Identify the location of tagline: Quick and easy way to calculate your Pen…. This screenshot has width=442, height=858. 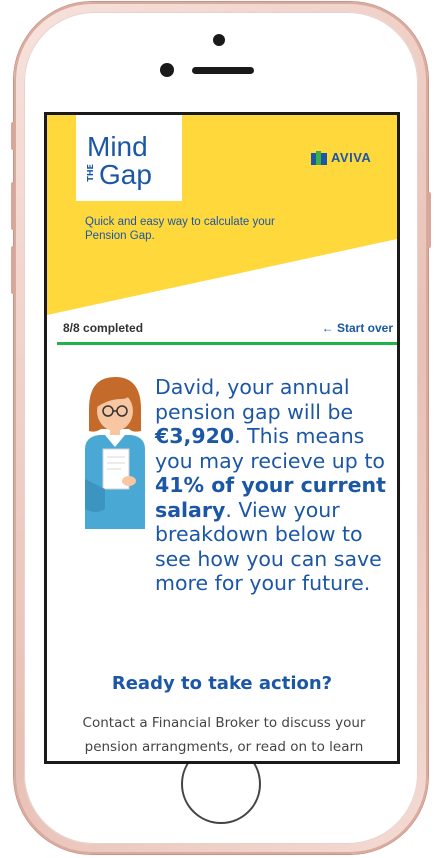
(180, 229).